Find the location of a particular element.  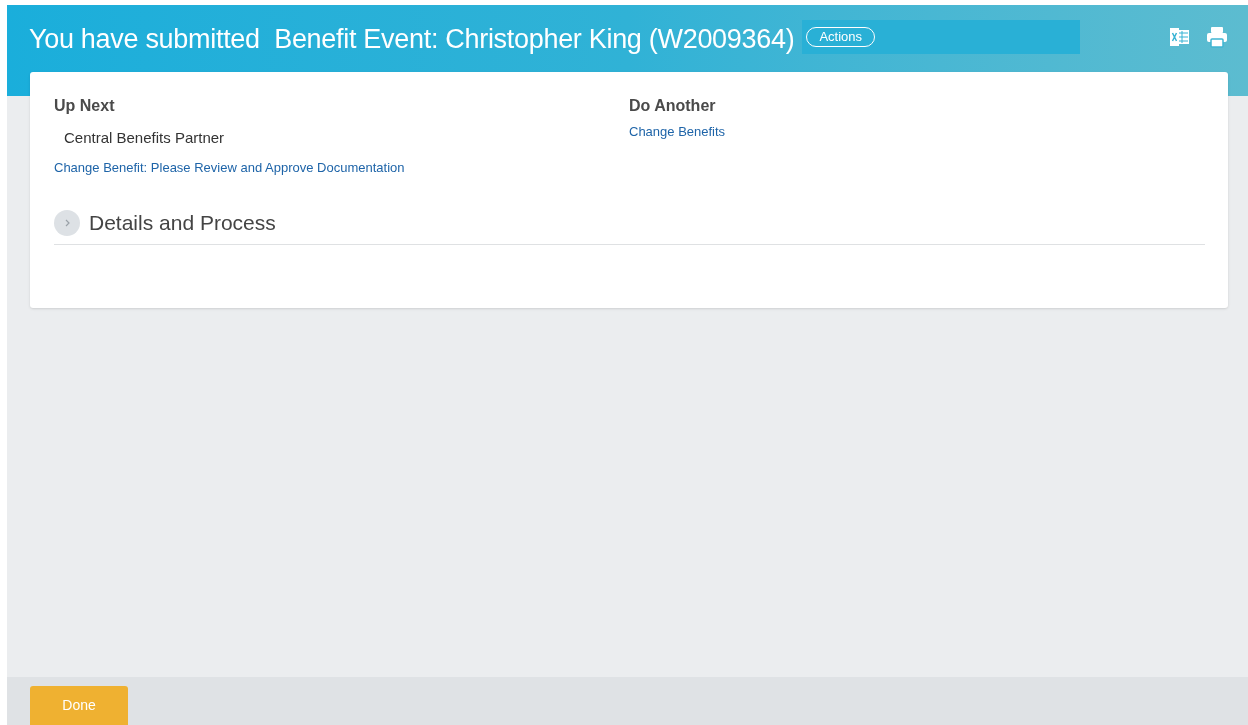

assignee-text: Central Benefits Partner is located at coordinates (145, 138).